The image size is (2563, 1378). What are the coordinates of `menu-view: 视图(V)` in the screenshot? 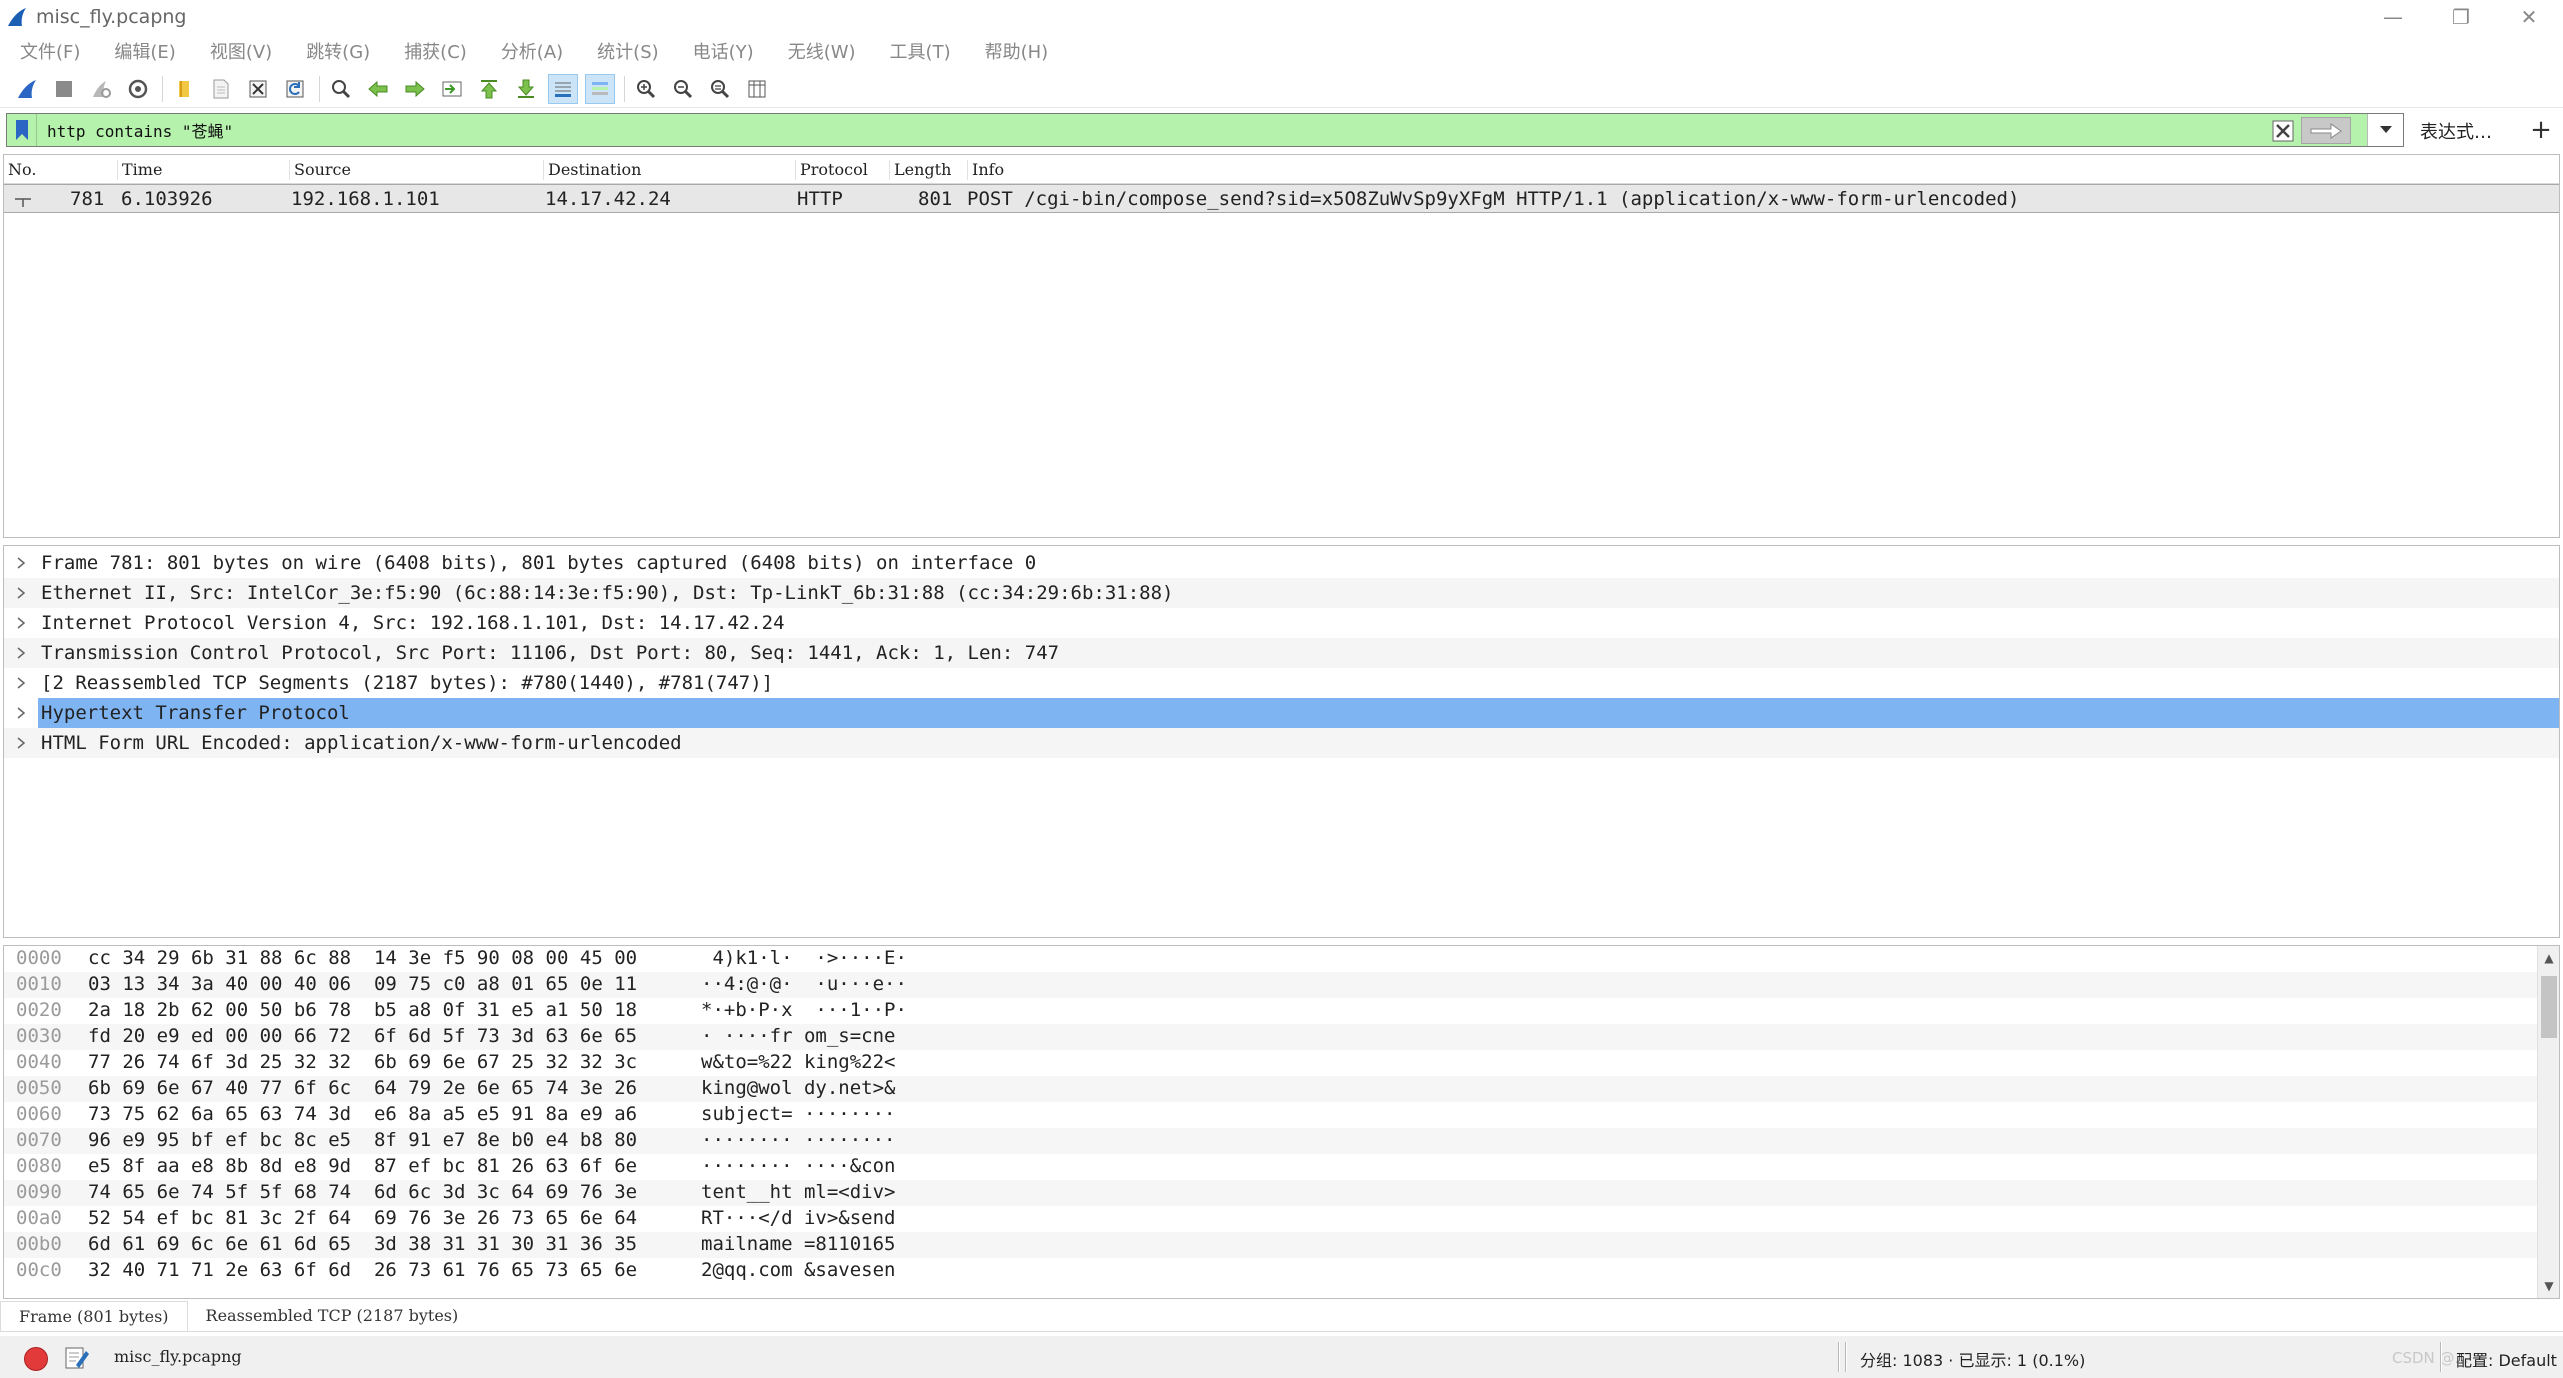 It's located at (241, 51).